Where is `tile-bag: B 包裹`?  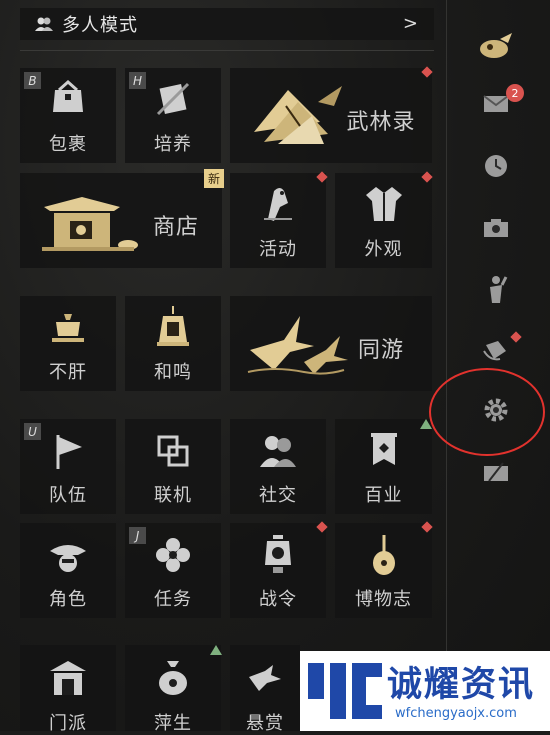
tile-bag: B 包裹 is located at coordinates (68, 115).